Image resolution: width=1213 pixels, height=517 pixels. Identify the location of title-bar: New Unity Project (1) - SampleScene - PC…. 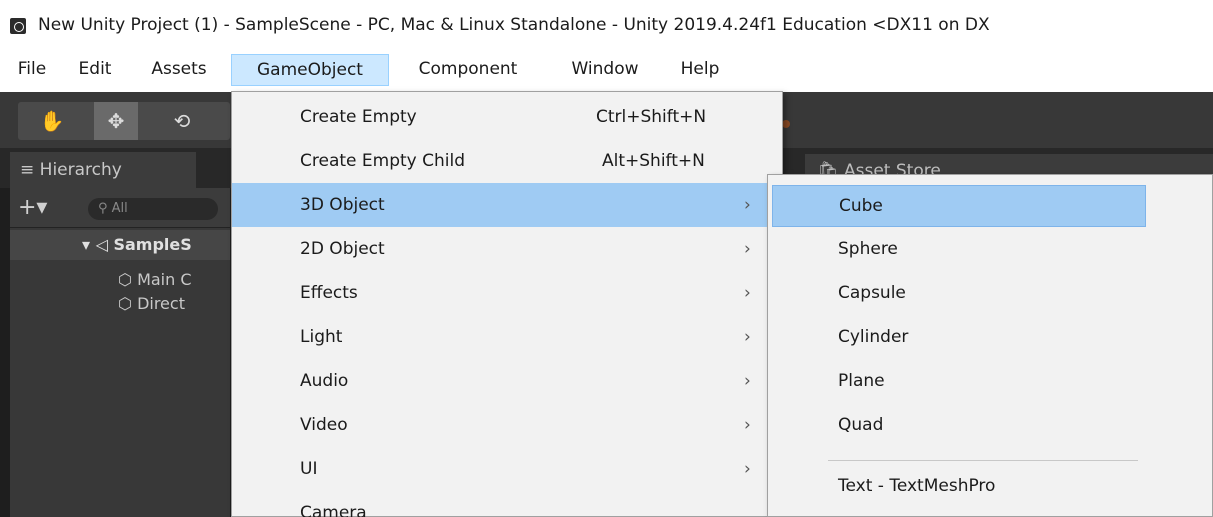
(606, 23).